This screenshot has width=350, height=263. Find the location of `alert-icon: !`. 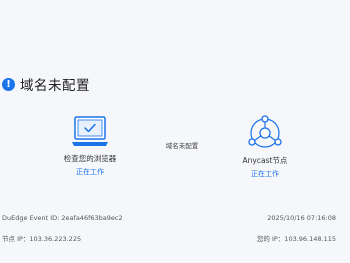

alert-icon: ! is located at coordinates (8, 84).